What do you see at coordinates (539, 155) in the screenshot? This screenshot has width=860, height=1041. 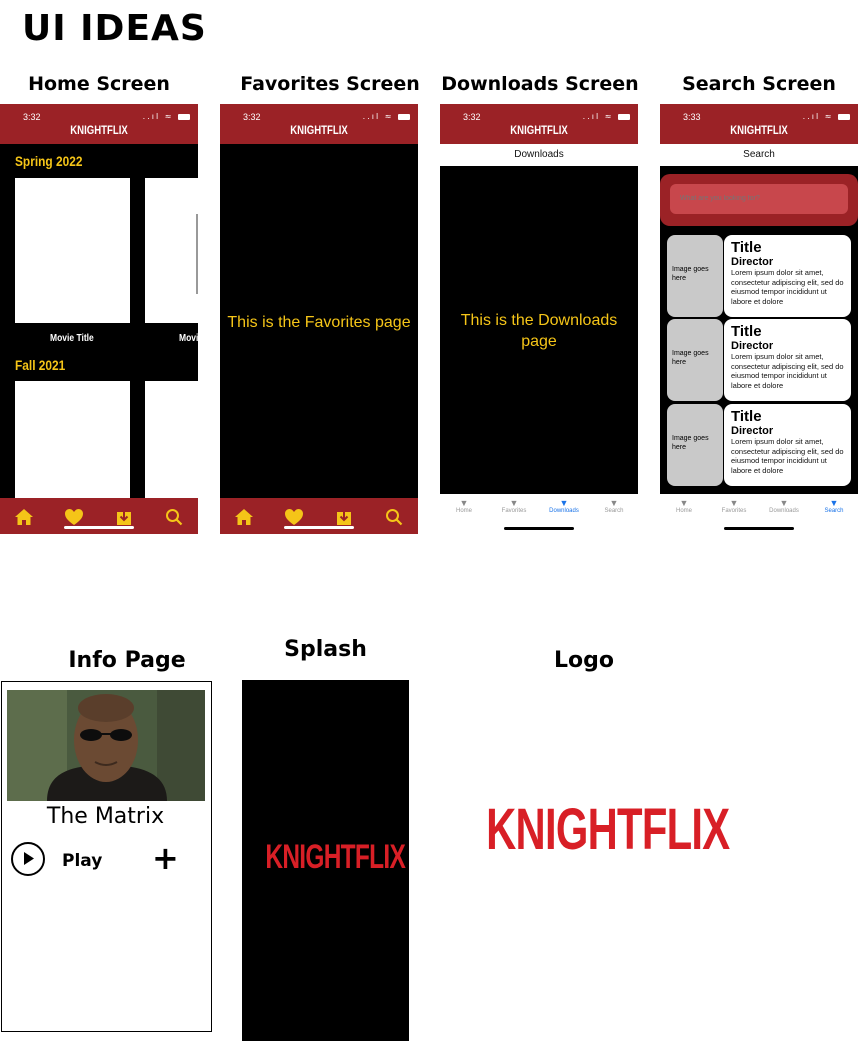 I see `screen-header: Downloads` at bounding box center [539, 155].